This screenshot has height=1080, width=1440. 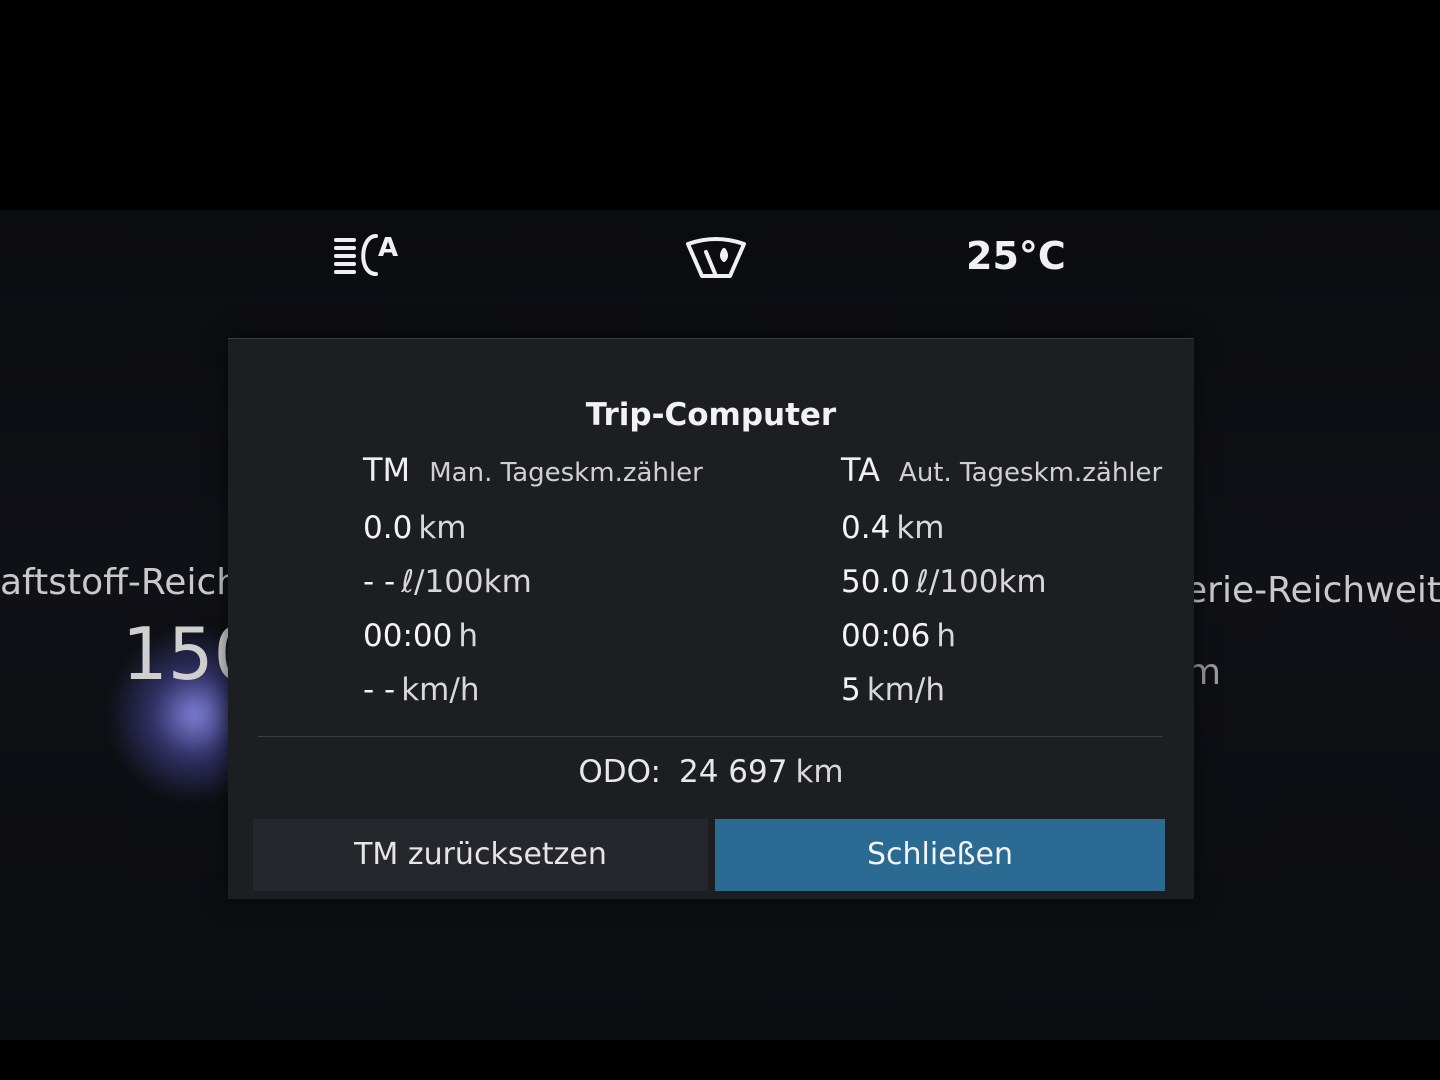 I want to click on tm-distance-row: 0.0 km, so click(x=533, y=528).